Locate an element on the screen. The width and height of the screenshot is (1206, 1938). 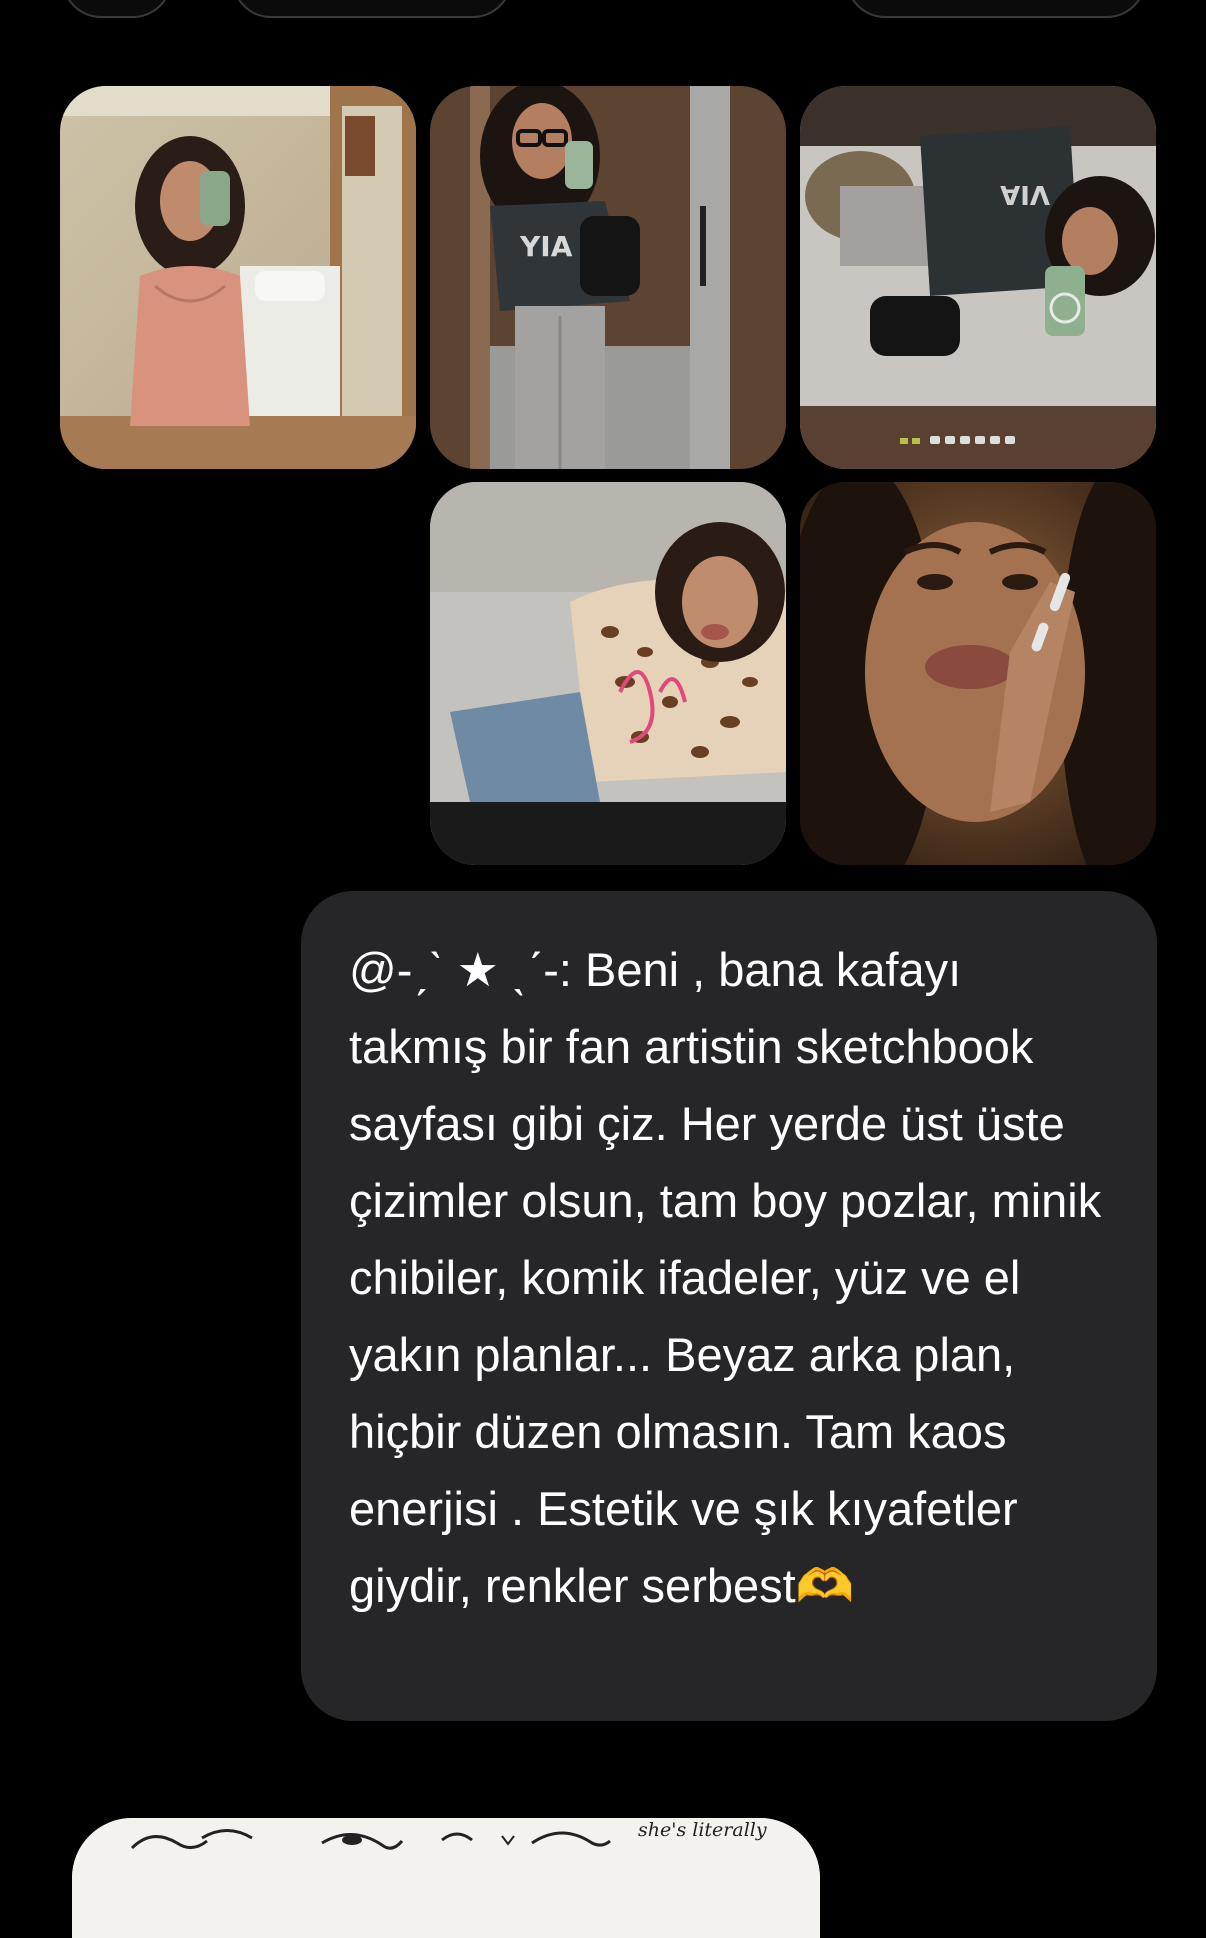
elevator-mirror-selfie-glasses-photo: YIA is located at coordinates (608, 277).